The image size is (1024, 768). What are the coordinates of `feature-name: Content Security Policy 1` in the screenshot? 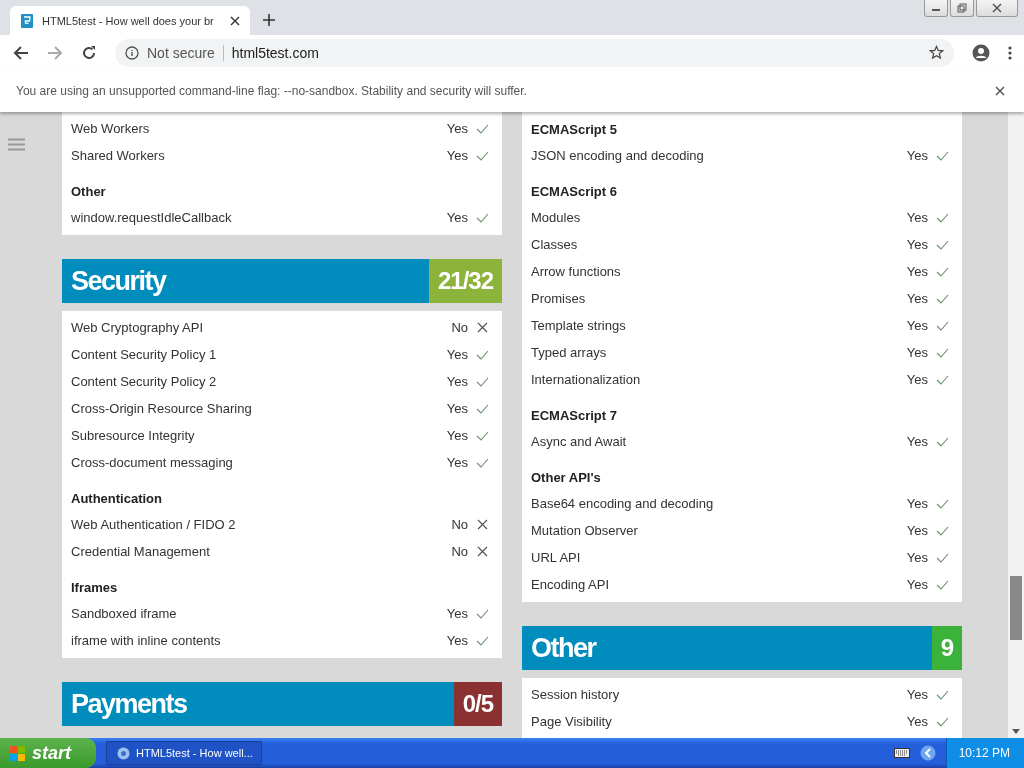 It's located at (144, 354).